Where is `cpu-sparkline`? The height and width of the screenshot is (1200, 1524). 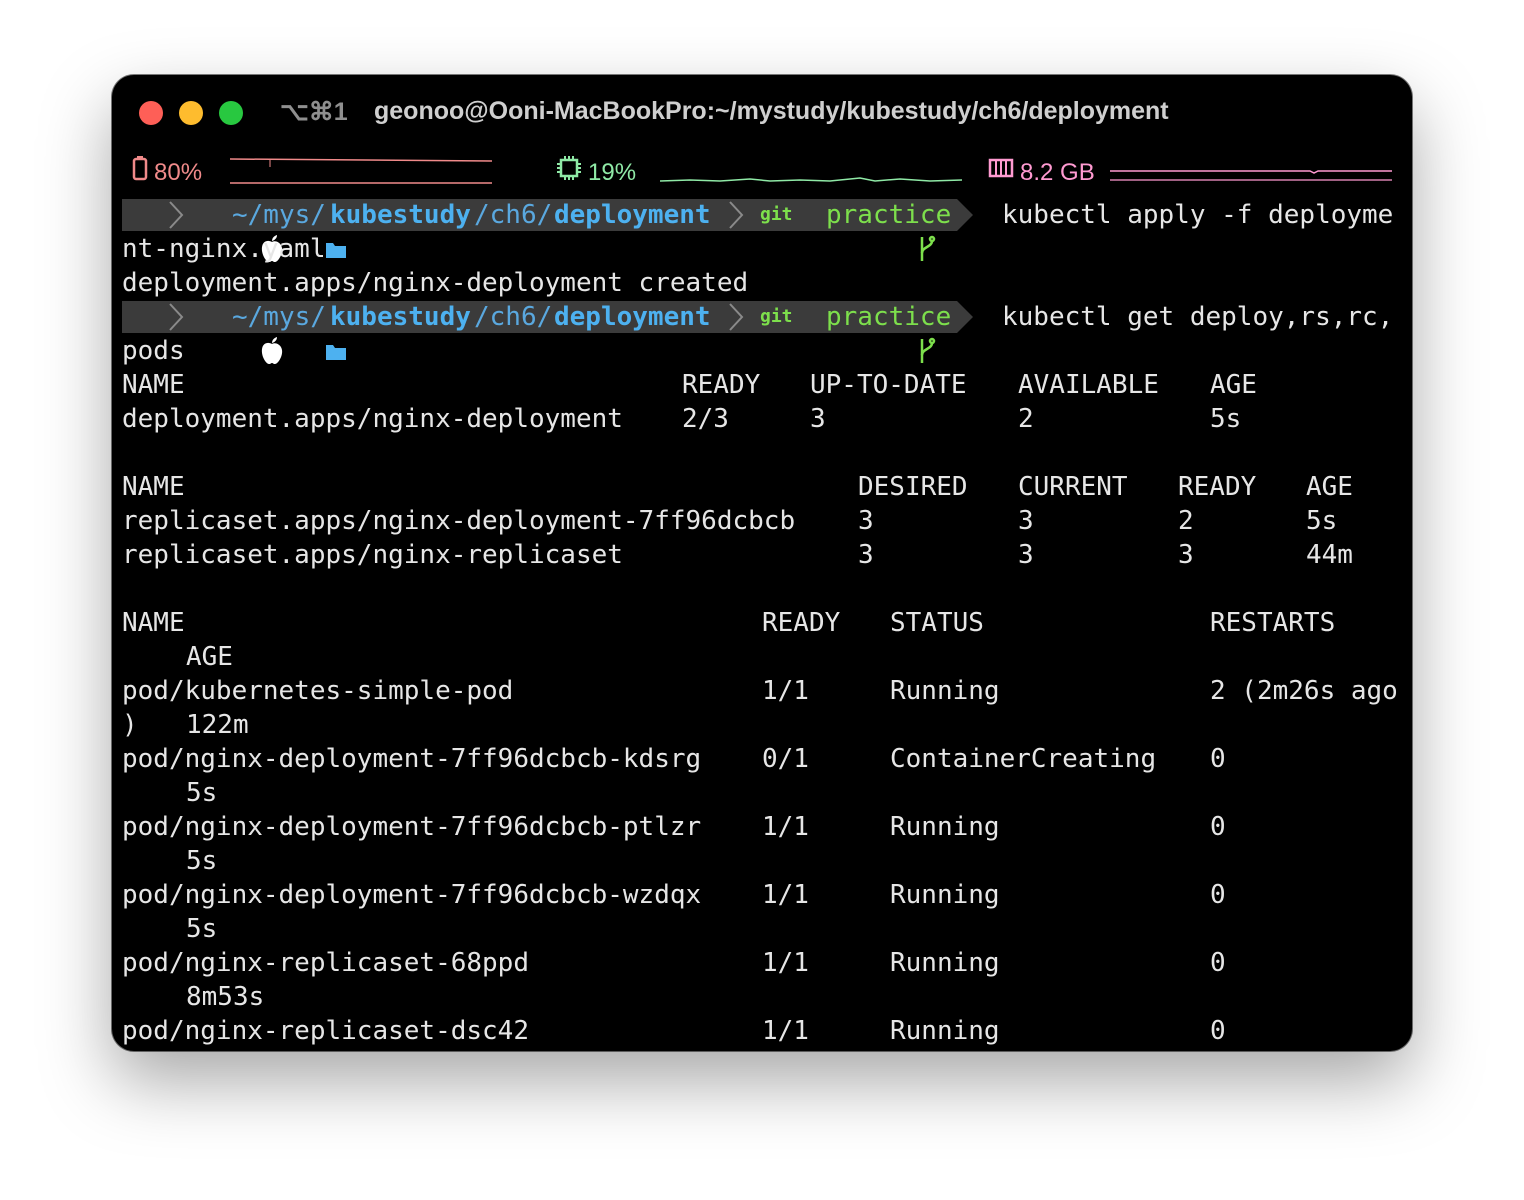 cpu-sparkline is located at coordinates (811, 179).